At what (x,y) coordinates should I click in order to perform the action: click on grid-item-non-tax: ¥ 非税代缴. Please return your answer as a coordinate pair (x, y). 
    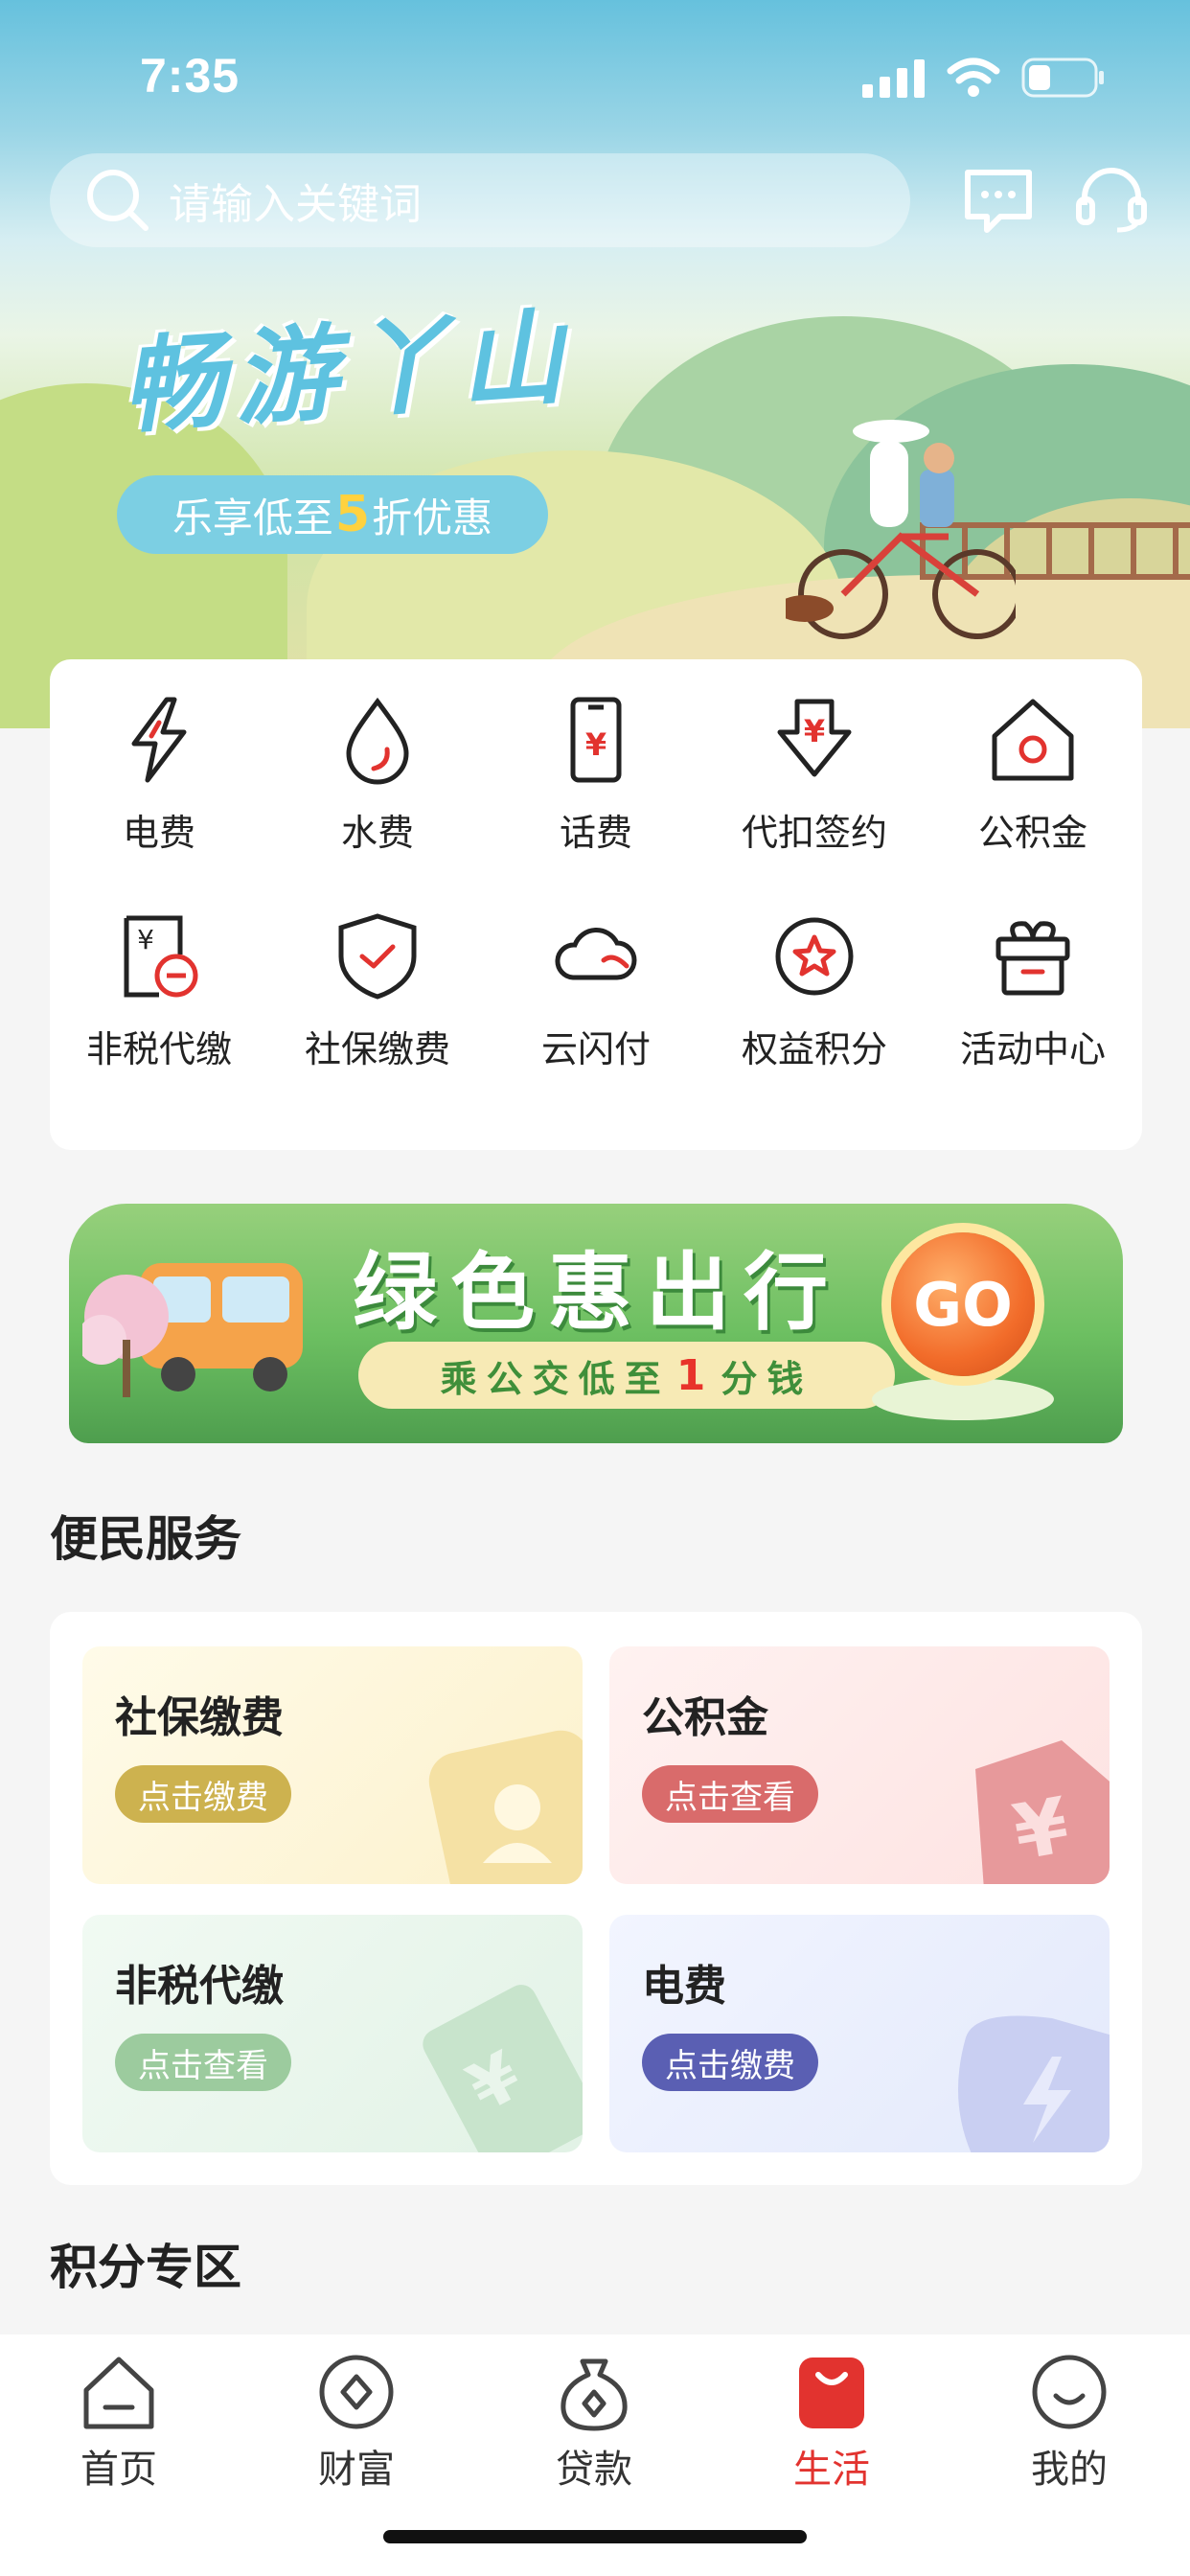
    Looking at the image, I should click on (159, 1000).